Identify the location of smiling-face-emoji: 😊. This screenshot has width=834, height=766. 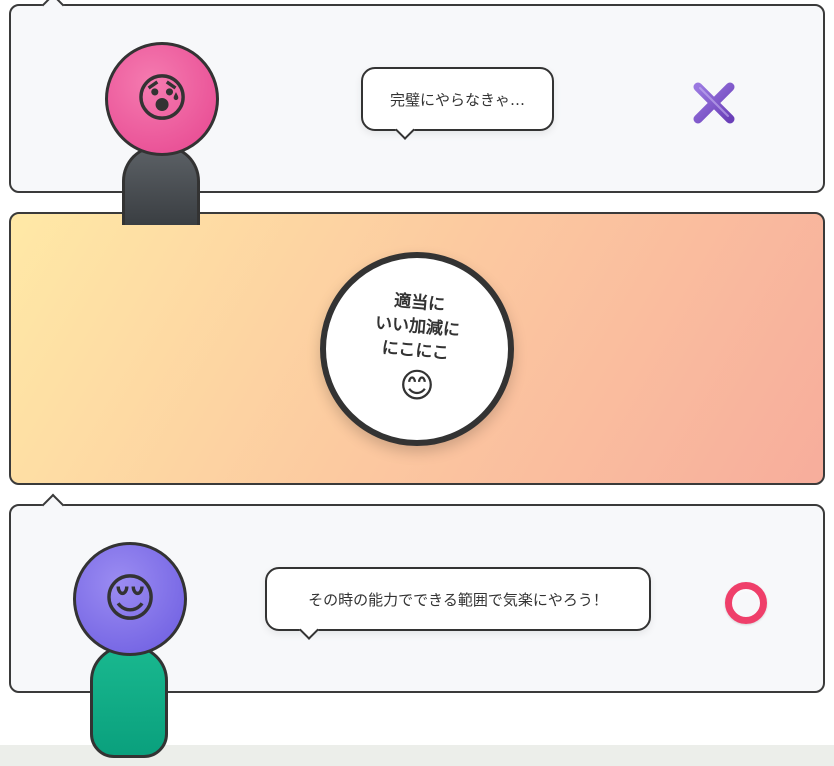
(417, 386).